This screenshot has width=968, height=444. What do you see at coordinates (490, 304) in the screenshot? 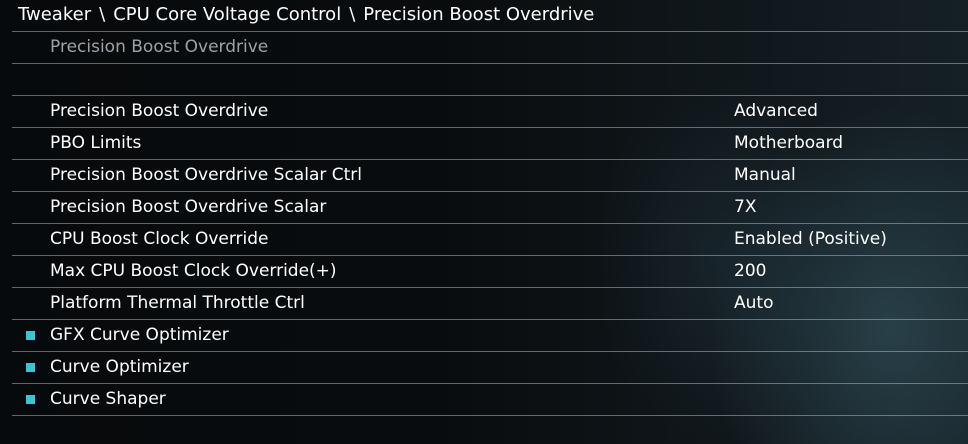
I see `setting-row-platform-thermal-throttle-ctrl: Platform Thermal Throttle Ctrl Auto` at bounding box center [490, 304].